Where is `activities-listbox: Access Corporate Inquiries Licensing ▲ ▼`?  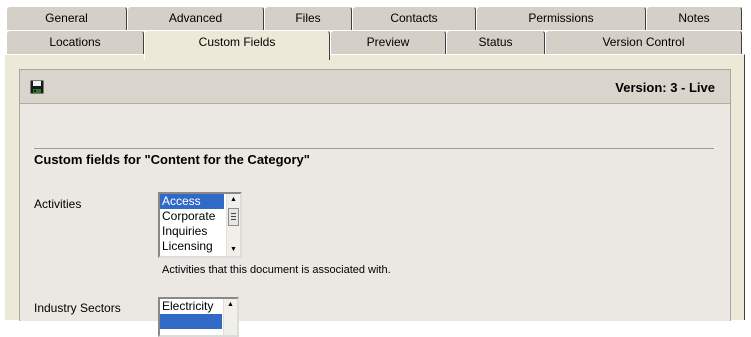
activities-listbox: Access Corporate Inquiries Licensing ▲ ▼ is located at coordinates (200, 225).